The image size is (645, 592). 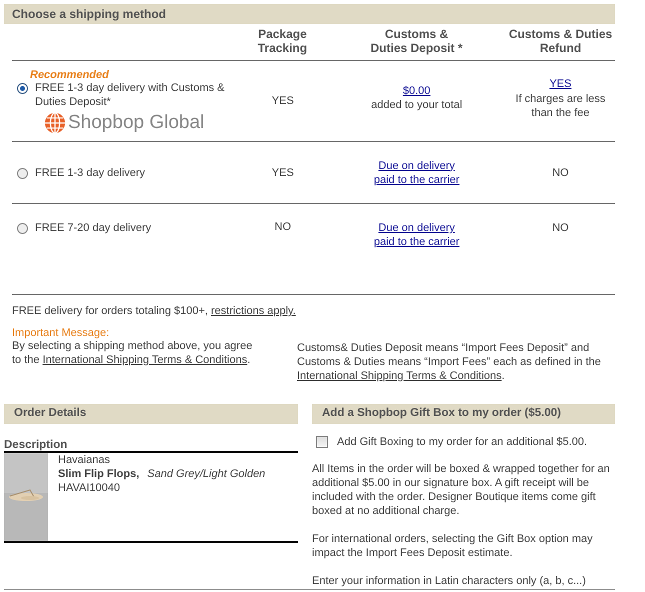 What do you see at coordinates (136, 123) in the screenshot?
I see `logo-text: Shopbop Global` at bounding box center [136, 123].